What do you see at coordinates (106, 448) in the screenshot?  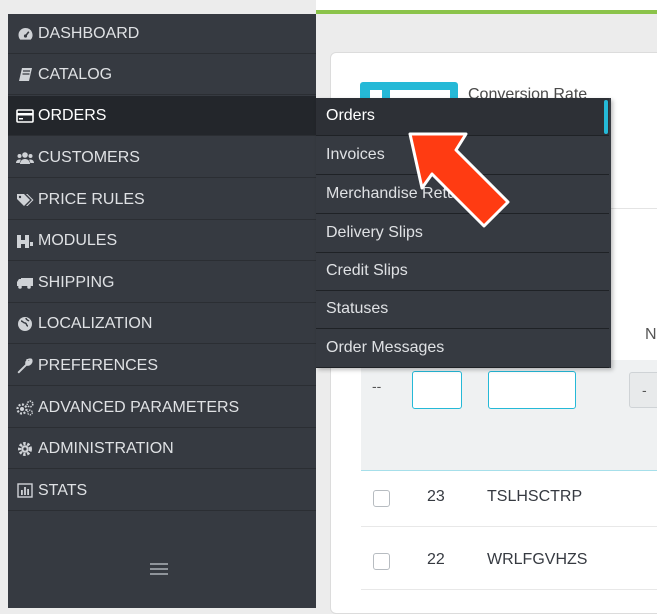 I see `sidebar-item-label: ADMINISTRATION` at bounding box center [106, 448].